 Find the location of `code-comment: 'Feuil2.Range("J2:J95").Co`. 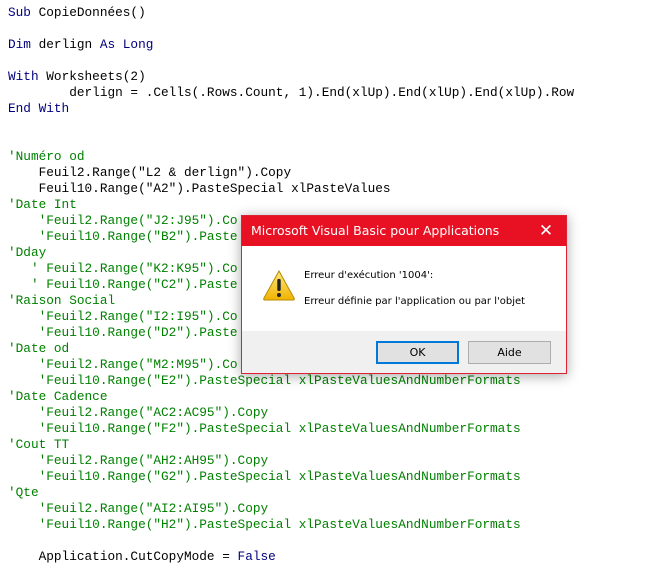

code-comment: 'Feuil2.Range("J2:J95").Co is located at coordinates (123, 220).